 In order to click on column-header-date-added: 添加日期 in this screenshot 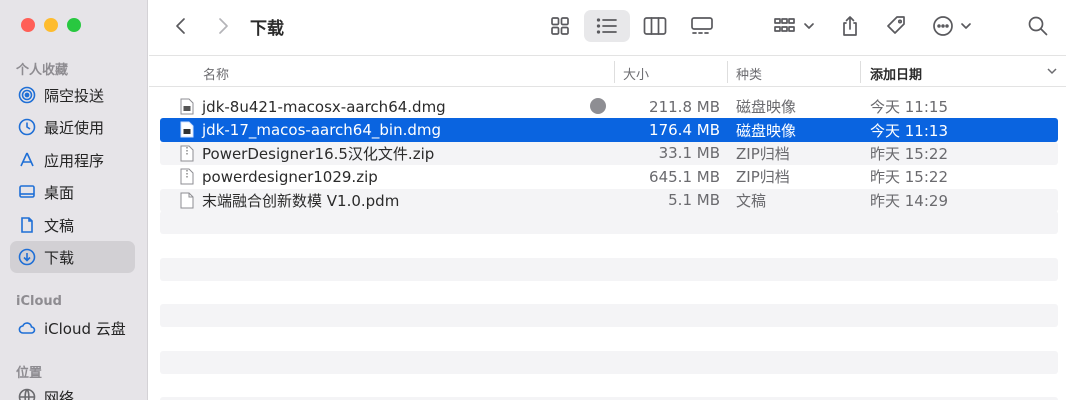, I will do `click(896, 73)`.